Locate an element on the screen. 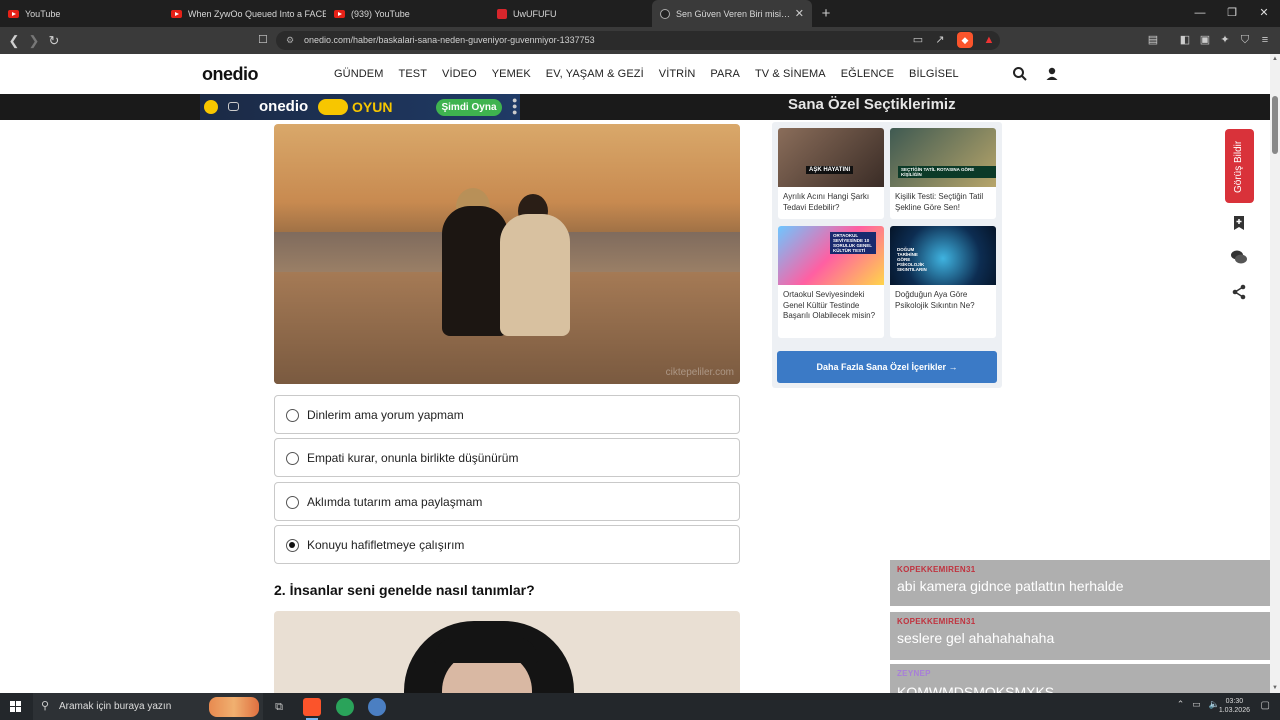 This screenshot has height=720, width=1280. reader-mode-icon: ▤ is located at coordinates (1153, 40).